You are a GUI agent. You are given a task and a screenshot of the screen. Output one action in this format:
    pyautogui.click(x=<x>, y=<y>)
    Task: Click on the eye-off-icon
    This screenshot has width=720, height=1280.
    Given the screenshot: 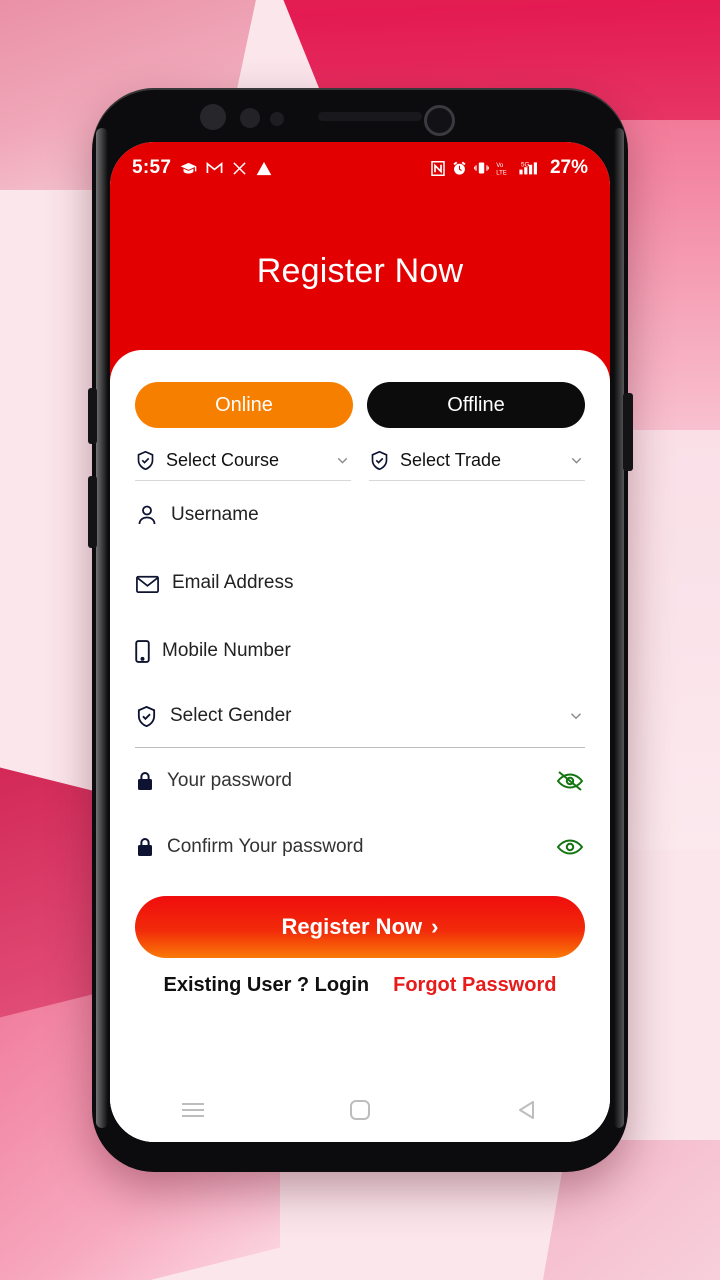 What is the action you would take?
    pyautogui.click(x=570, y=781)
    